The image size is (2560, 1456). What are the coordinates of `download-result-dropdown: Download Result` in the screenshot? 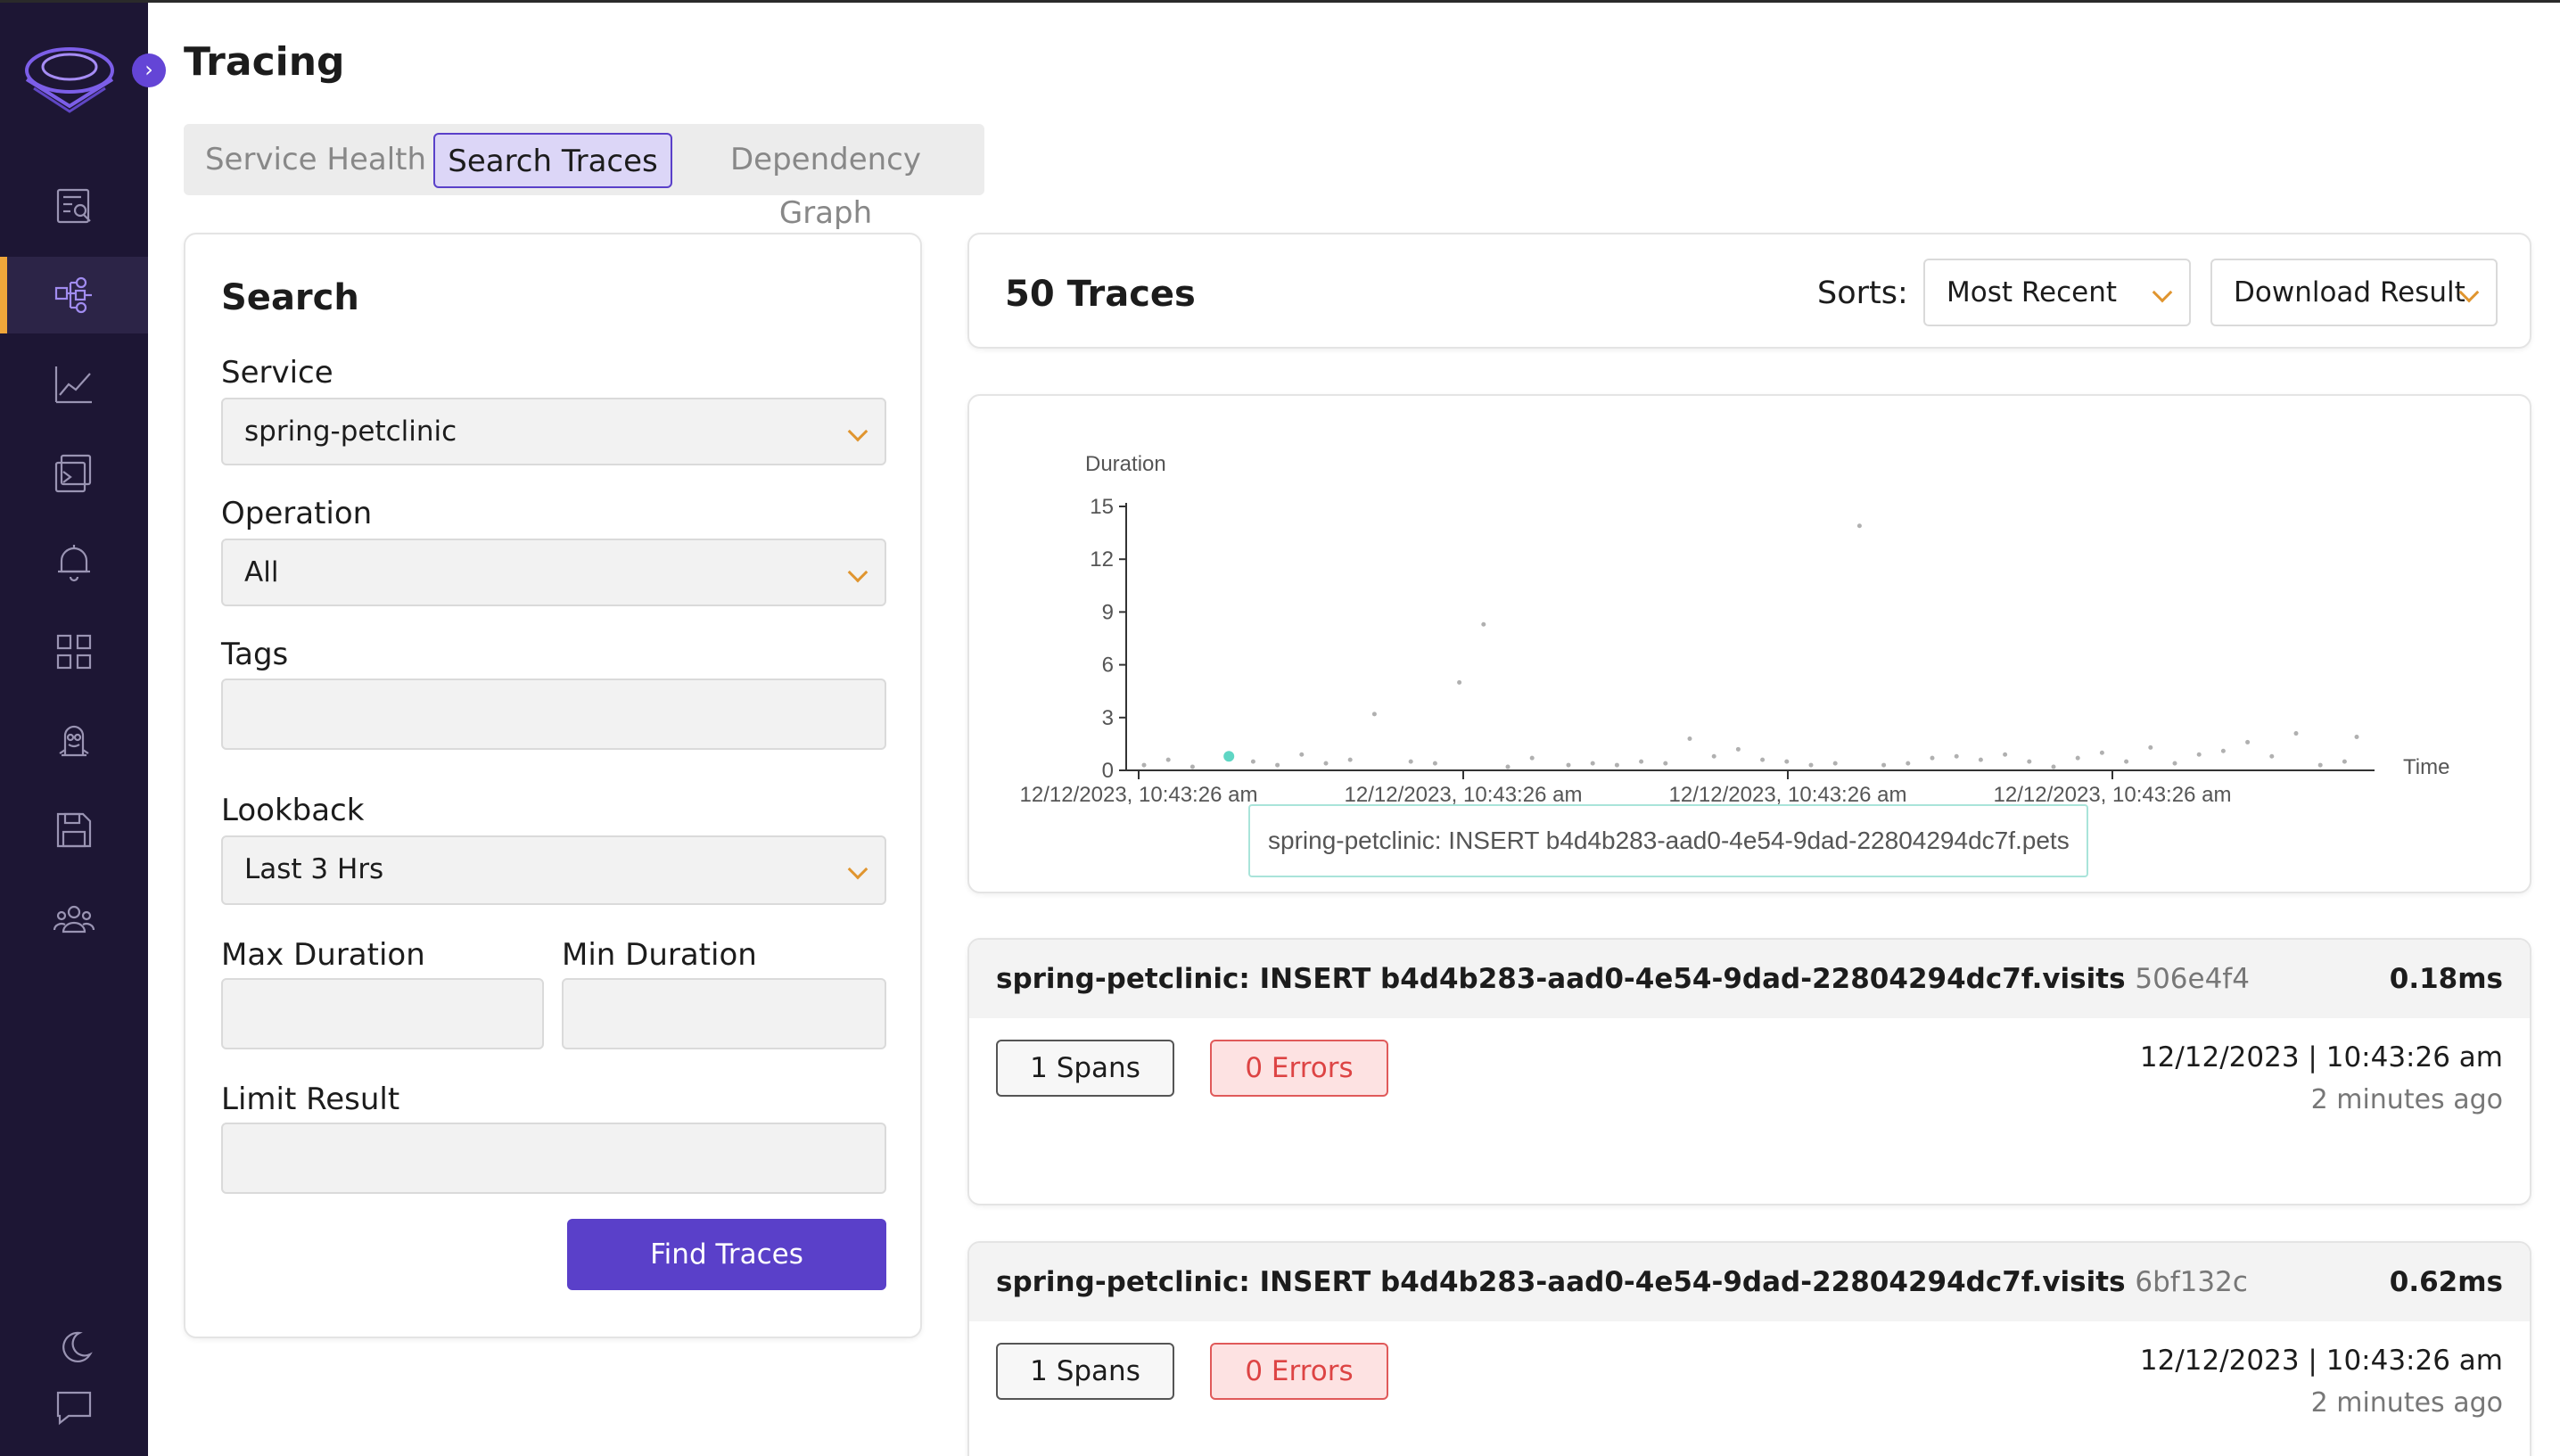 It's located at (2354, 292).